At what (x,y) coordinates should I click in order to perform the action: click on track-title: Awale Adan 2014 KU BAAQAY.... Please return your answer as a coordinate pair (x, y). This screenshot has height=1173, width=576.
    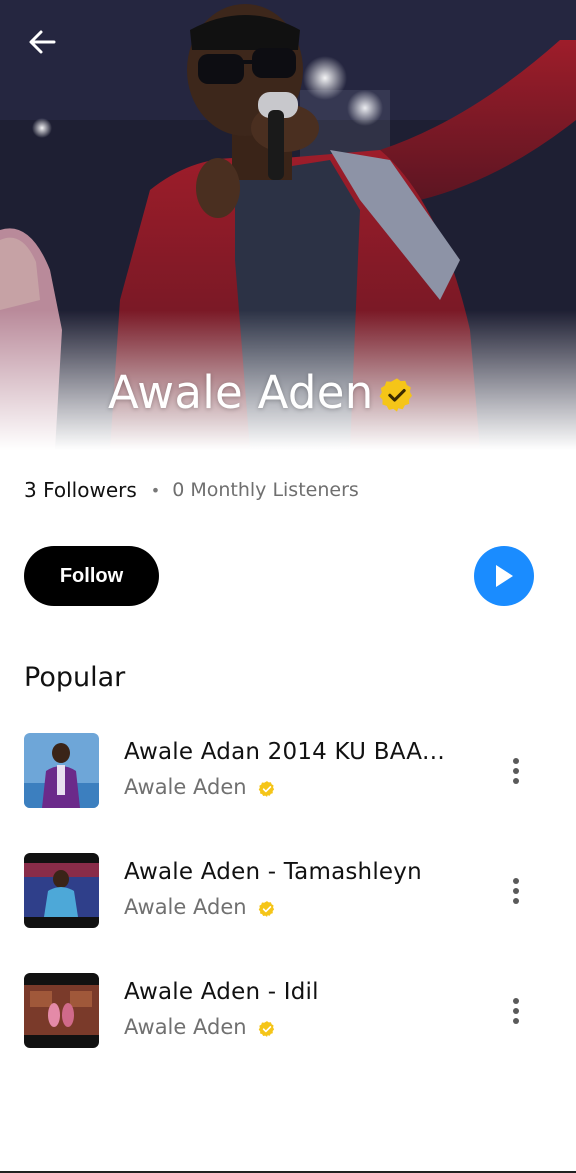
    Looking at the image, I should click on (289, 752).